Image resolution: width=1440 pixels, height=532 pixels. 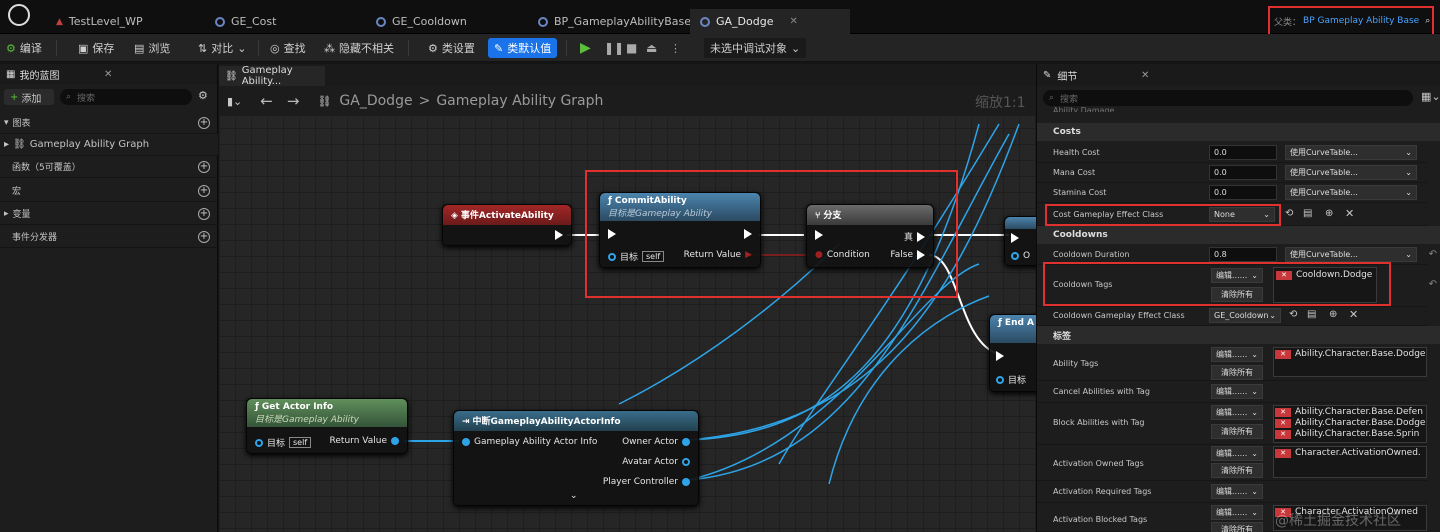 What do you see at coordinates (529, 442) in the screenshot?
I see `actor-info-in-pin: Gameplay Ability Actor Info` at bounding box center [529, 442].